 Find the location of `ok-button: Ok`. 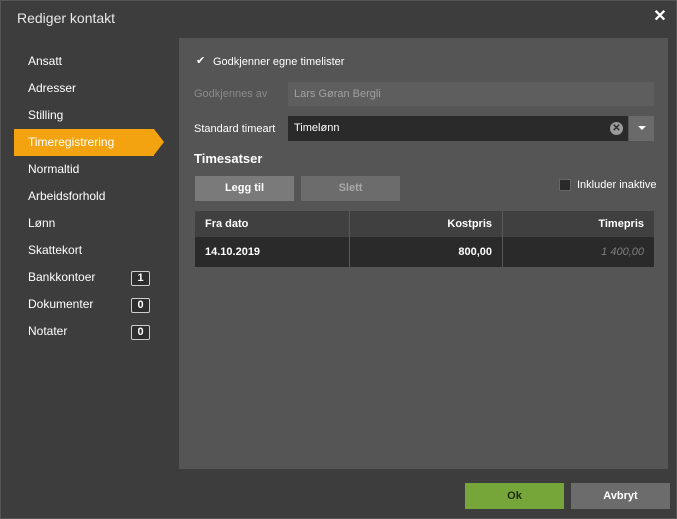

ok-button: Ok is located at coordinates (514, 496).